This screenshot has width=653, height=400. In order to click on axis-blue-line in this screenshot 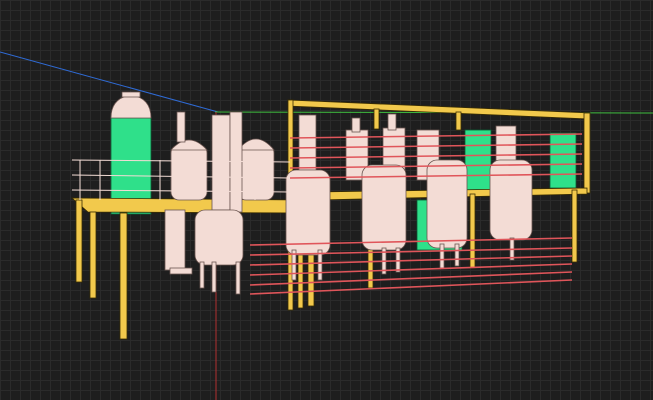, I will do `click(109, 82)`.